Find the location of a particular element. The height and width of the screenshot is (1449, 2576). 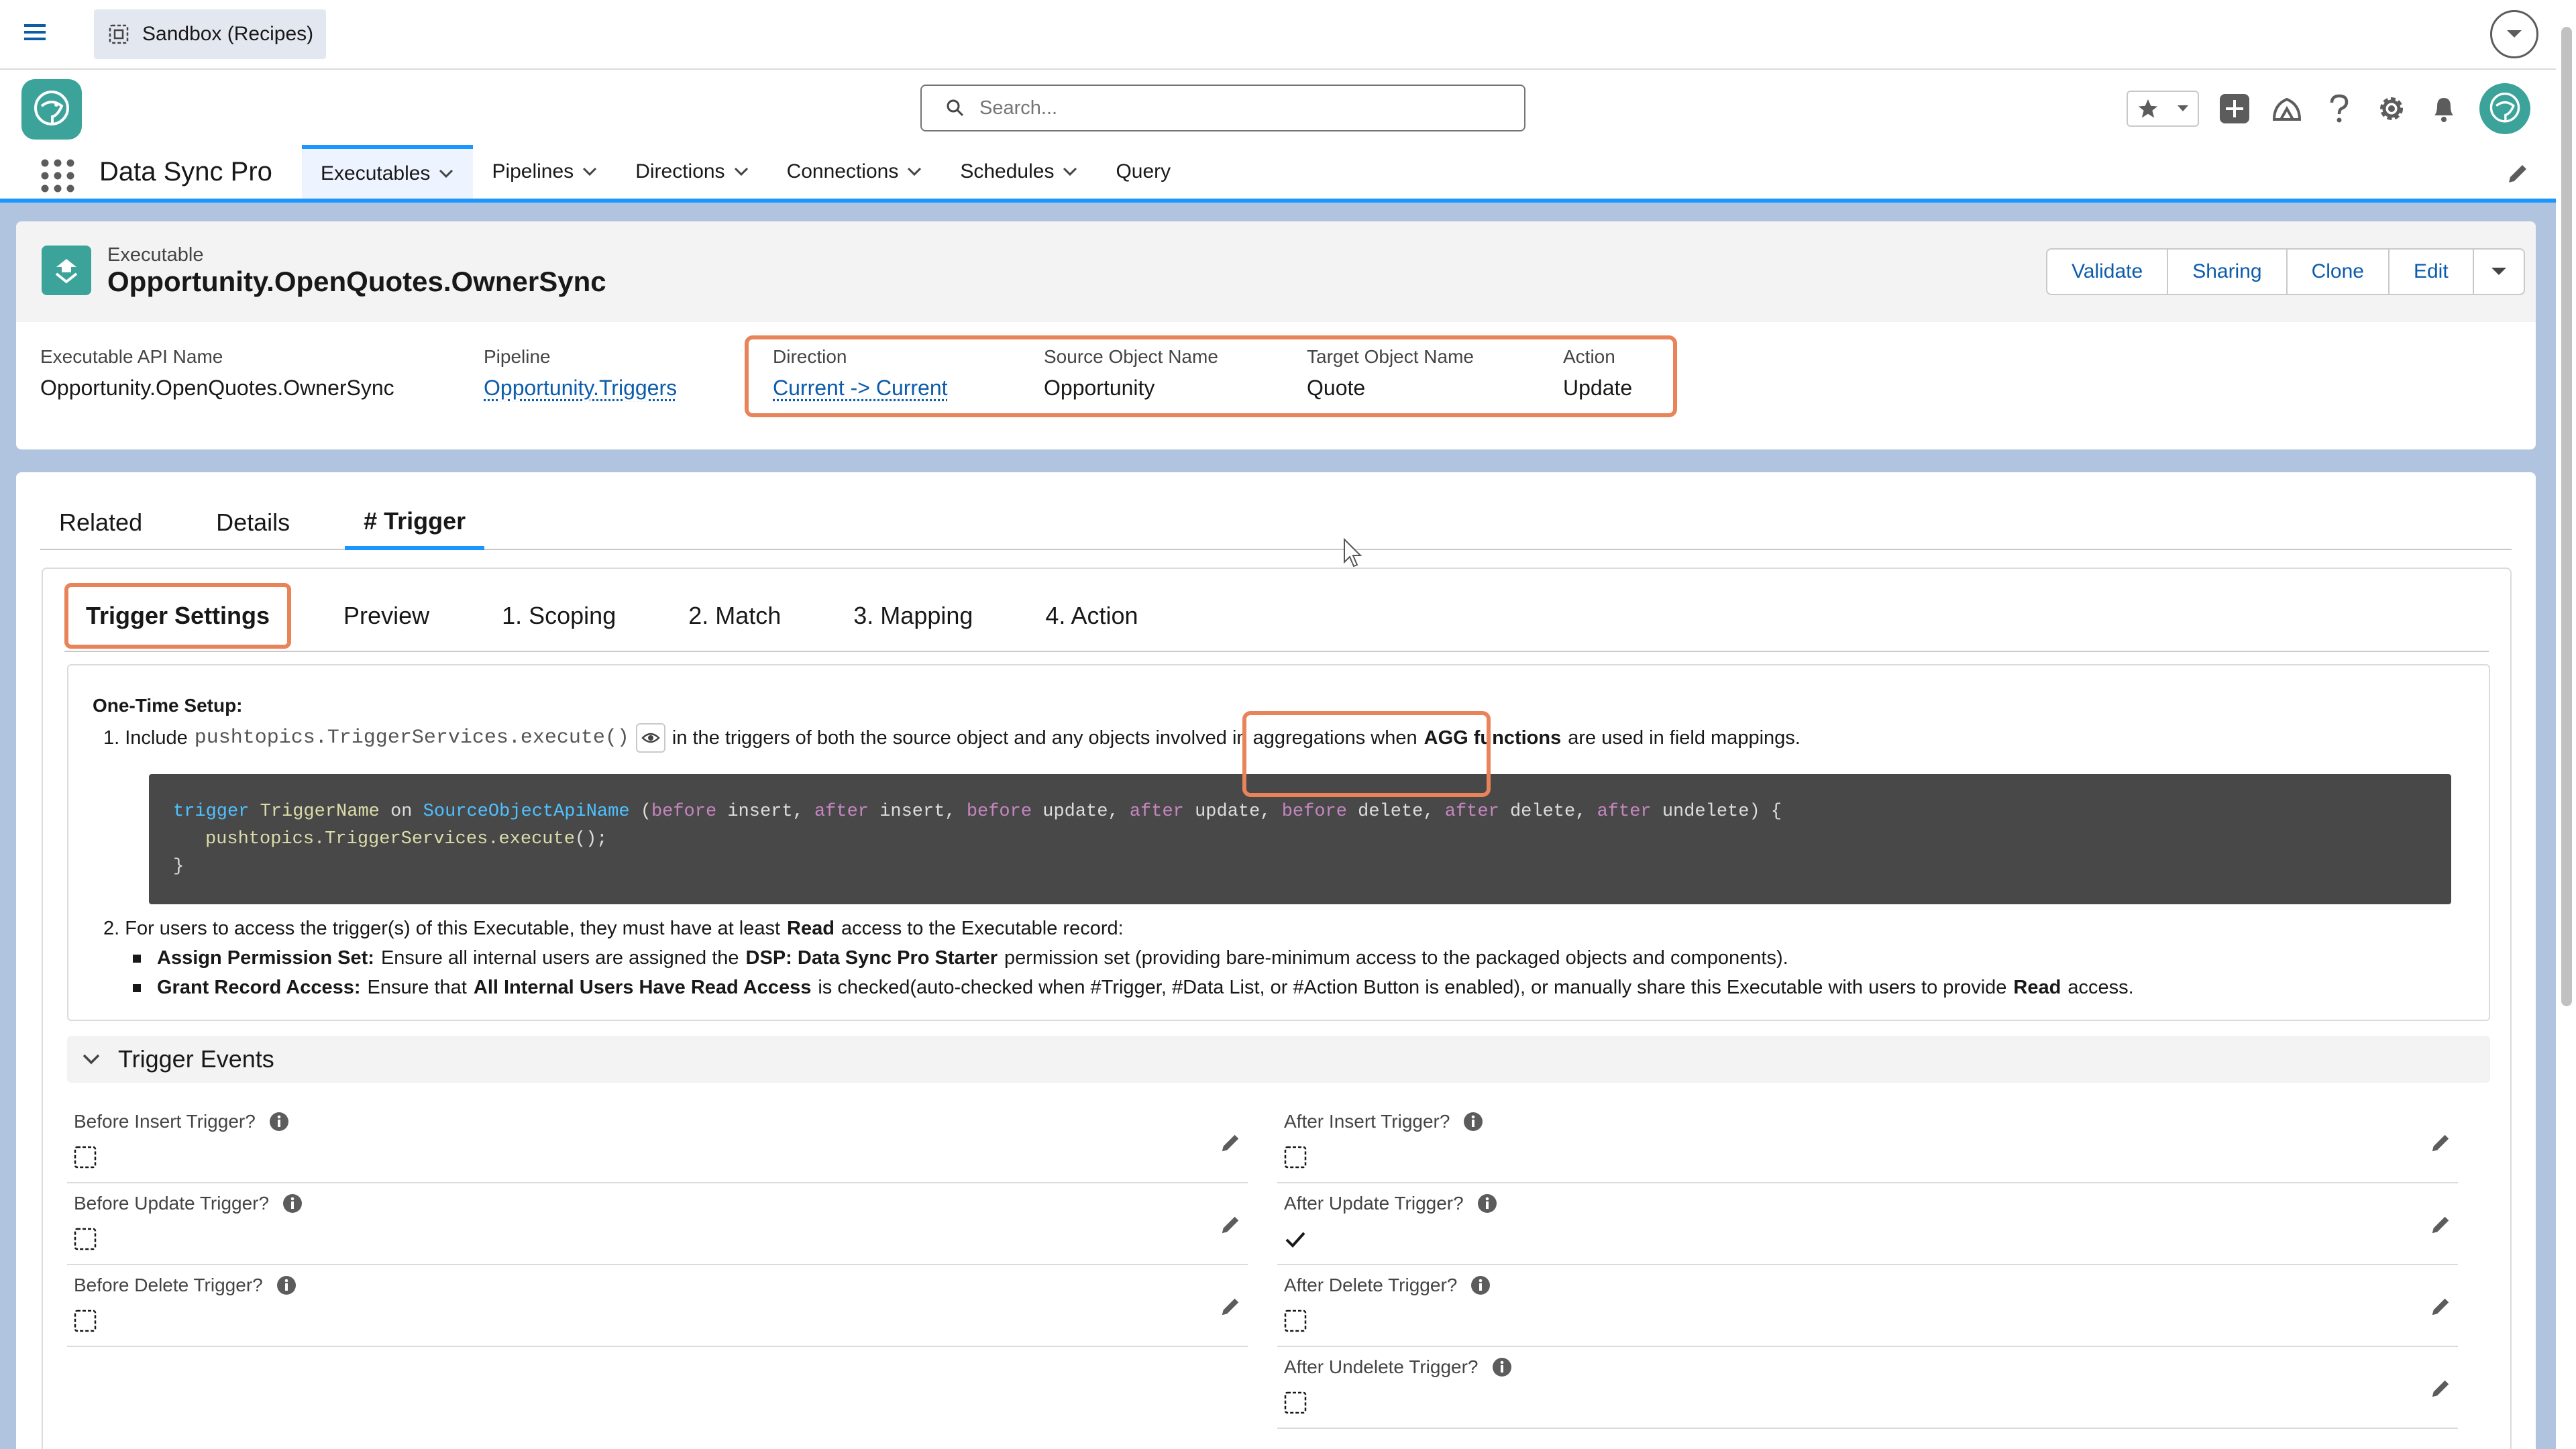

eye-icon is located at coordinates (650, 738).